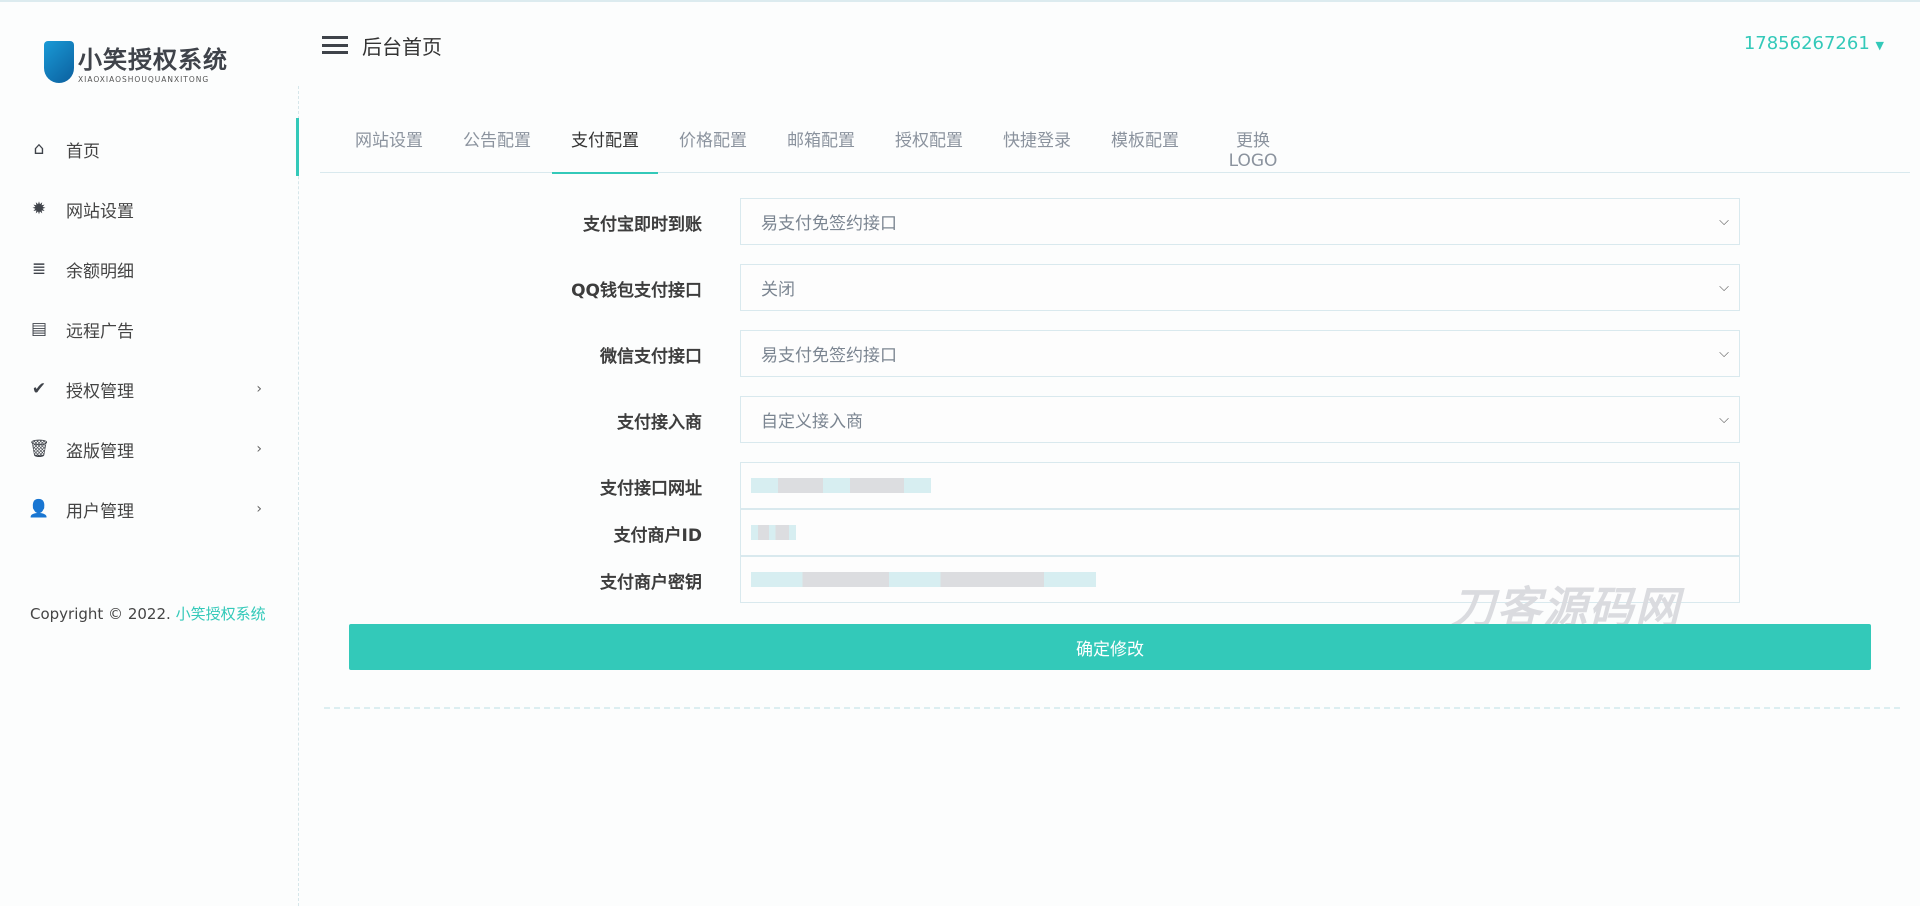 The image size is (1920, 906). I want to click on logo-title: 小笑授权系统, so click(153, 60).